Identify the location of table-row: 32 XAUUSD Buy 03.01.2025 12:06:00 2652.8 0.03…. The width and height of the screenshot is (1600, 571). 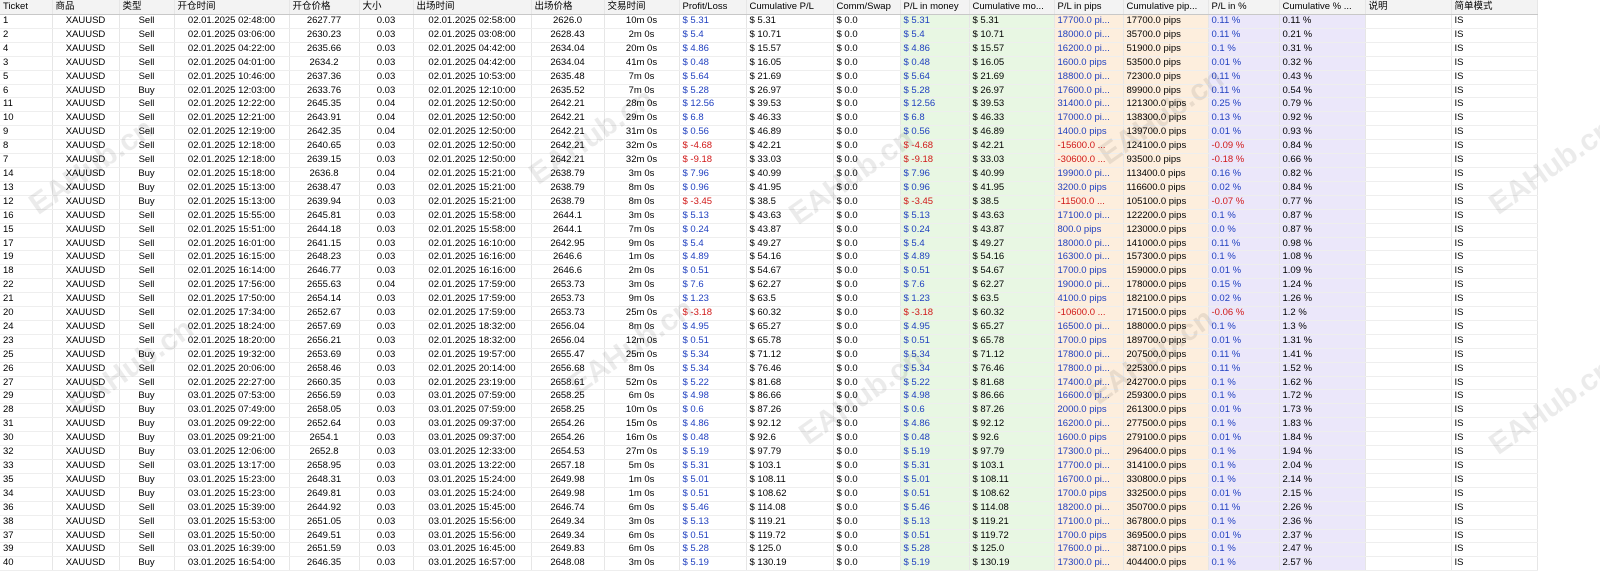
(769, 452).